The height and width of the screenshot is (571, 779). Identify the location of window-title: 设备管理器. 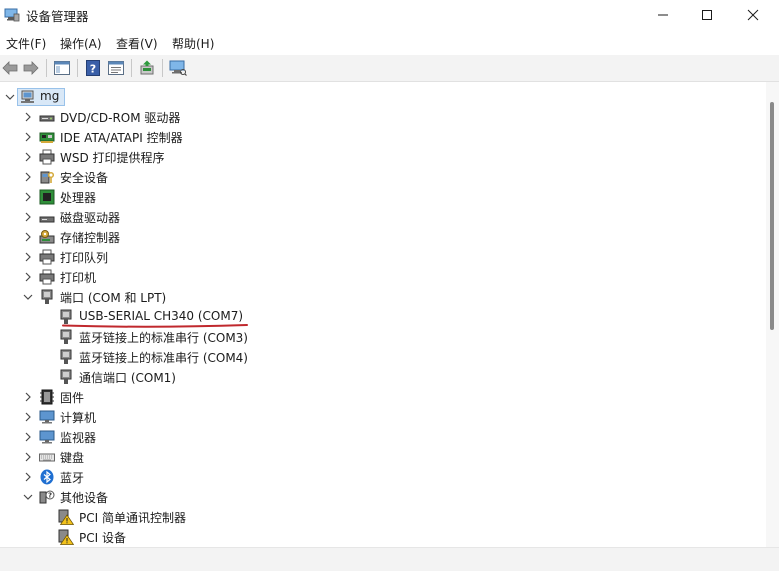
(57, 16).